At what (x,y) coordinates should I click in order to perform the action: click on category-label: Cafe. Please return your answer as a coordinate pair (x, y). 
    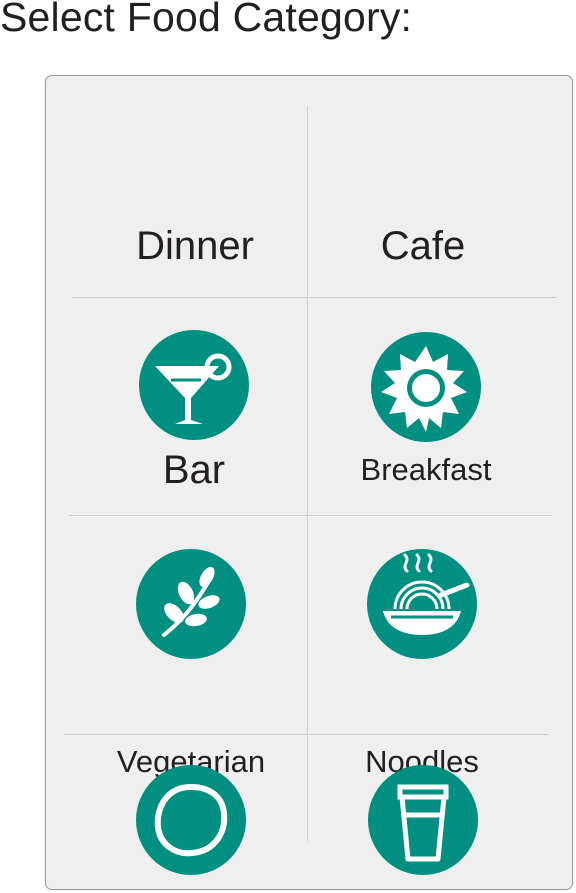
    Looking at the image, I should click on (423, 246).